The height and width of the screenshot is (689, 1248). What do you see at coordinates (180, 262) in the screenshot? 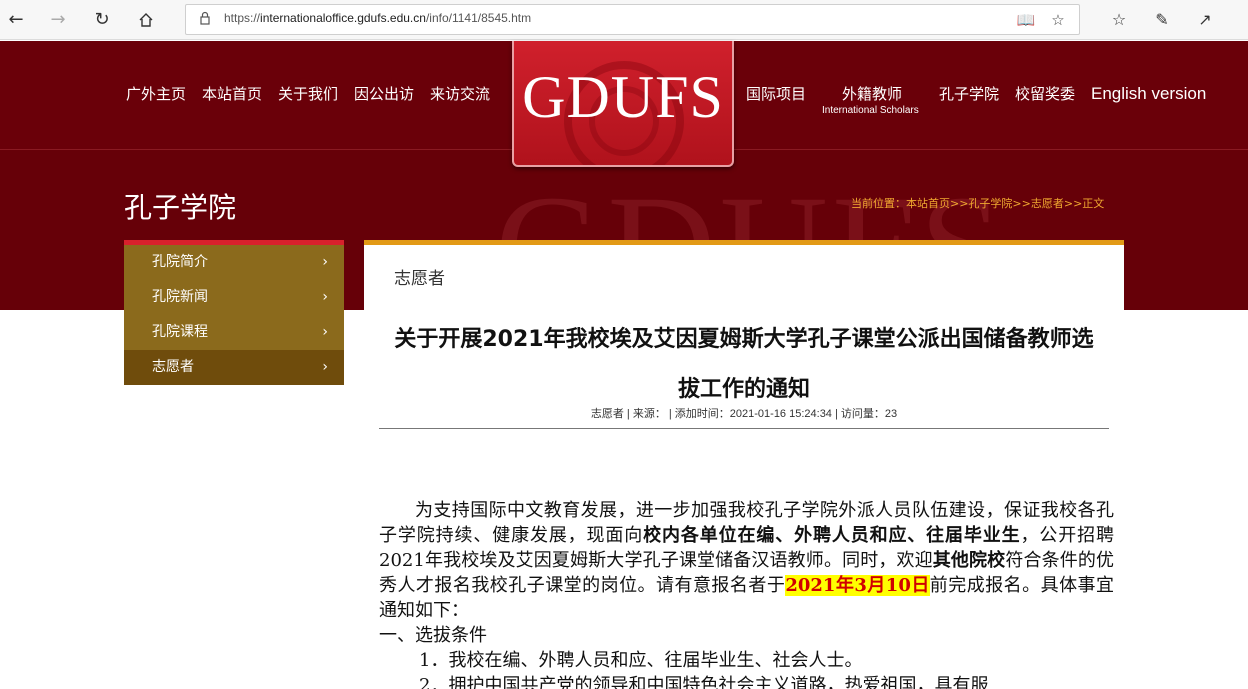
I see `sidebar-item-label: 孔院简介` at bounding box center [180, 262].